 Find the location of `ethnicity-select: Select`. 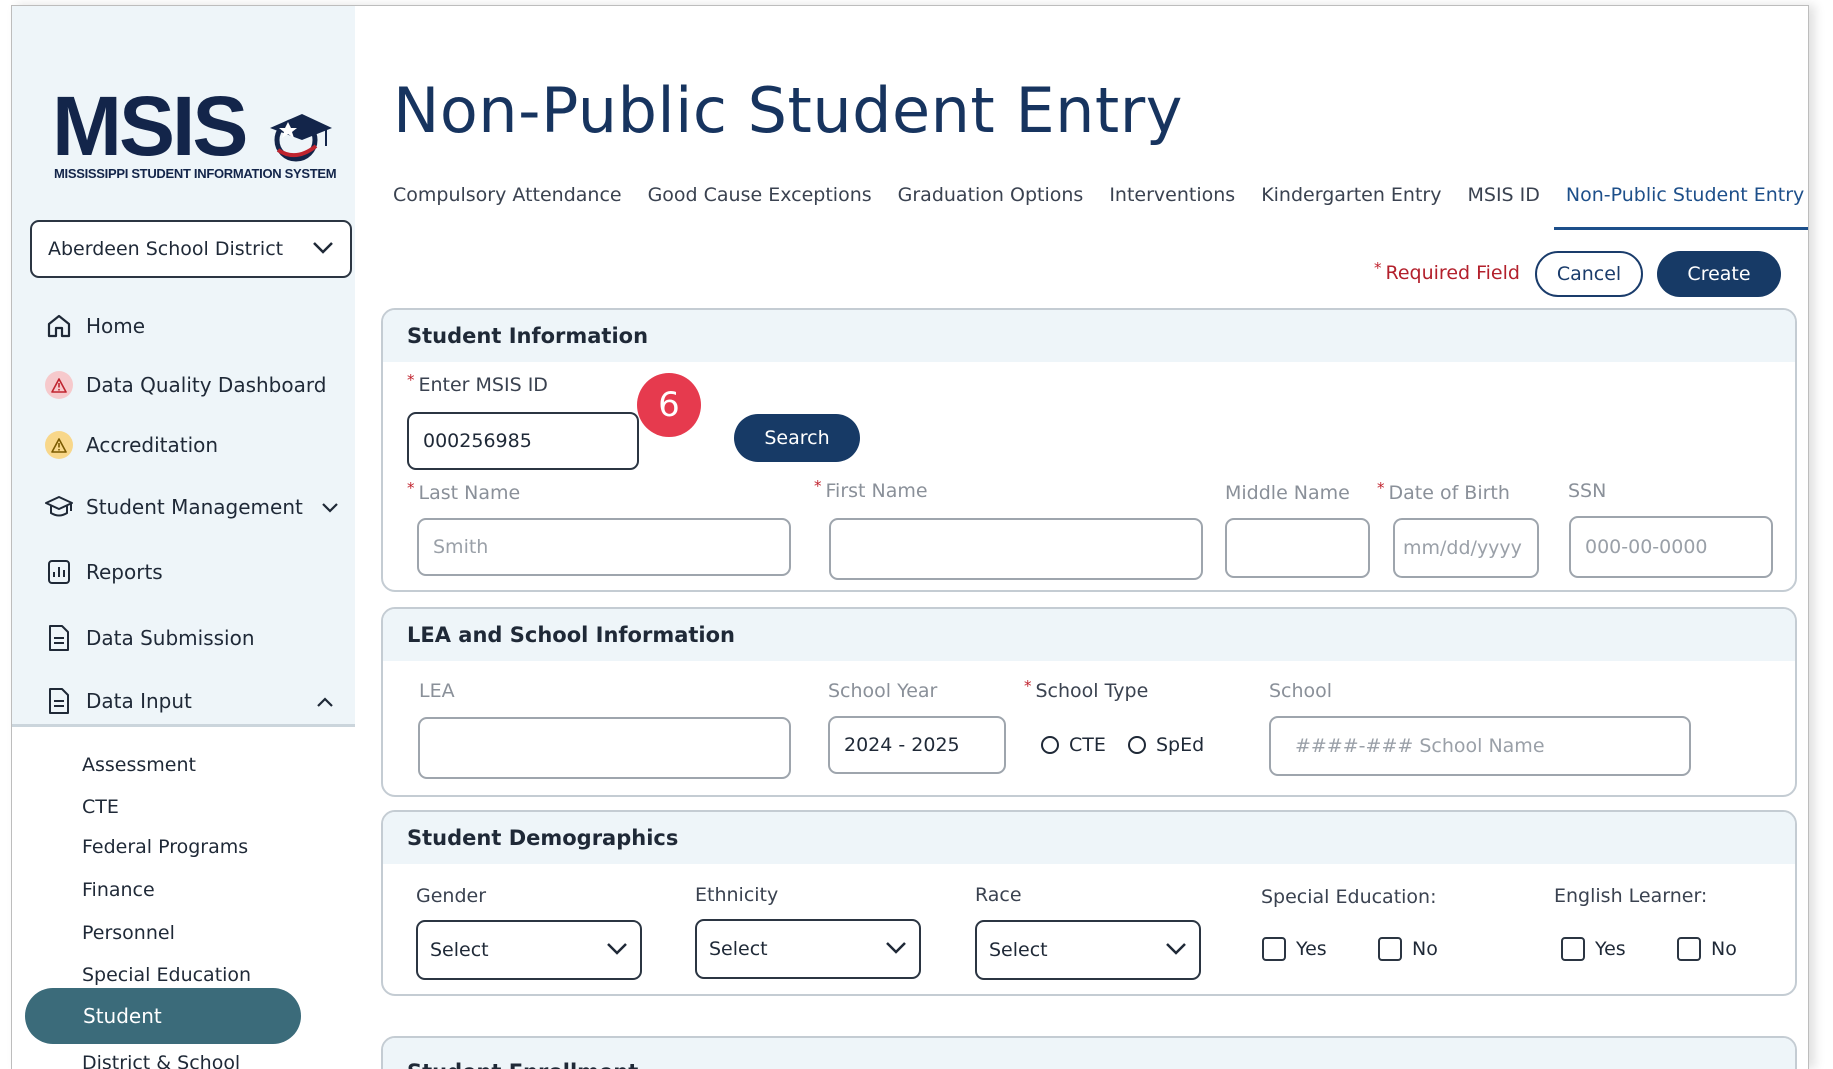

ethnicity-select: Select is located at coordinates (808, 949).